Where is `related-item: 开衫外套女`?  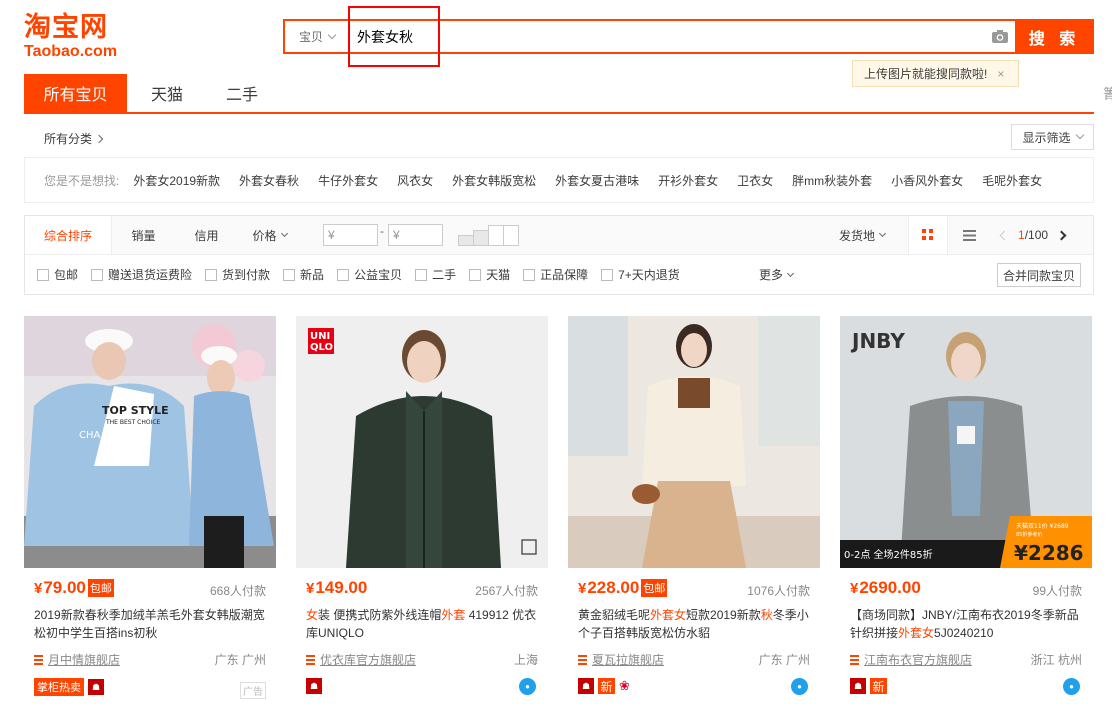 related-item: 开衫外套女 is located at coordinates (688, 180).